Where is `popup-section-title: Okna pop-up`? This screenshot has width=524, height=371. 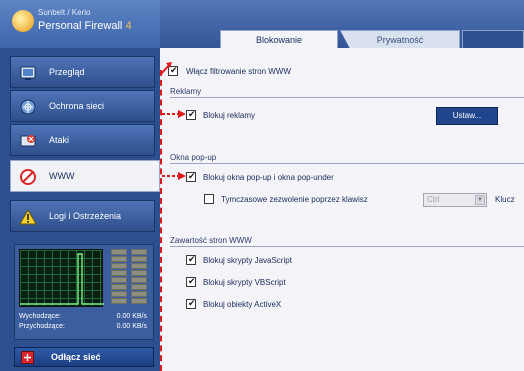
popup-section-title: Okna pop-up is located at coordinates (193, 157).